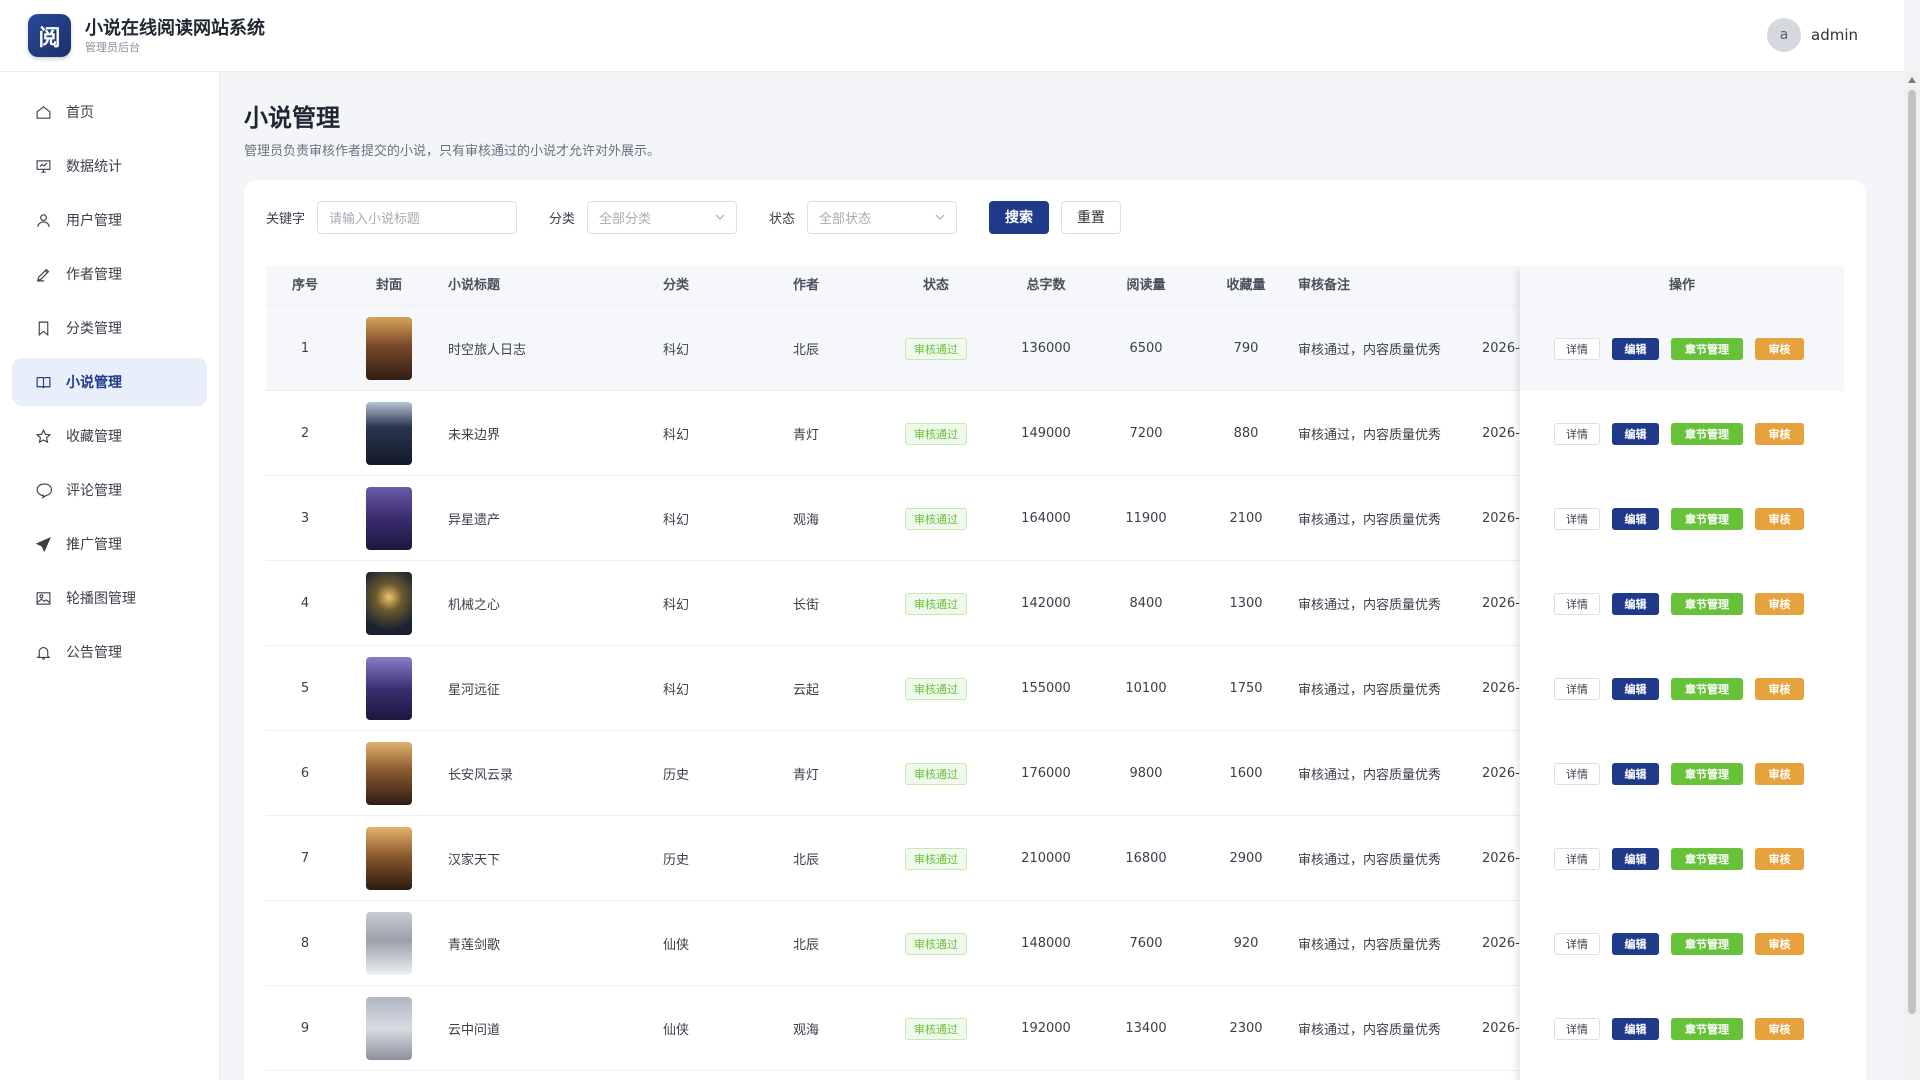 The image size is (1920, 1080). Describe the element at coordinates (109, 652) in the screenshot. I see `sidebar-item-notices: 公告管理` at that location.